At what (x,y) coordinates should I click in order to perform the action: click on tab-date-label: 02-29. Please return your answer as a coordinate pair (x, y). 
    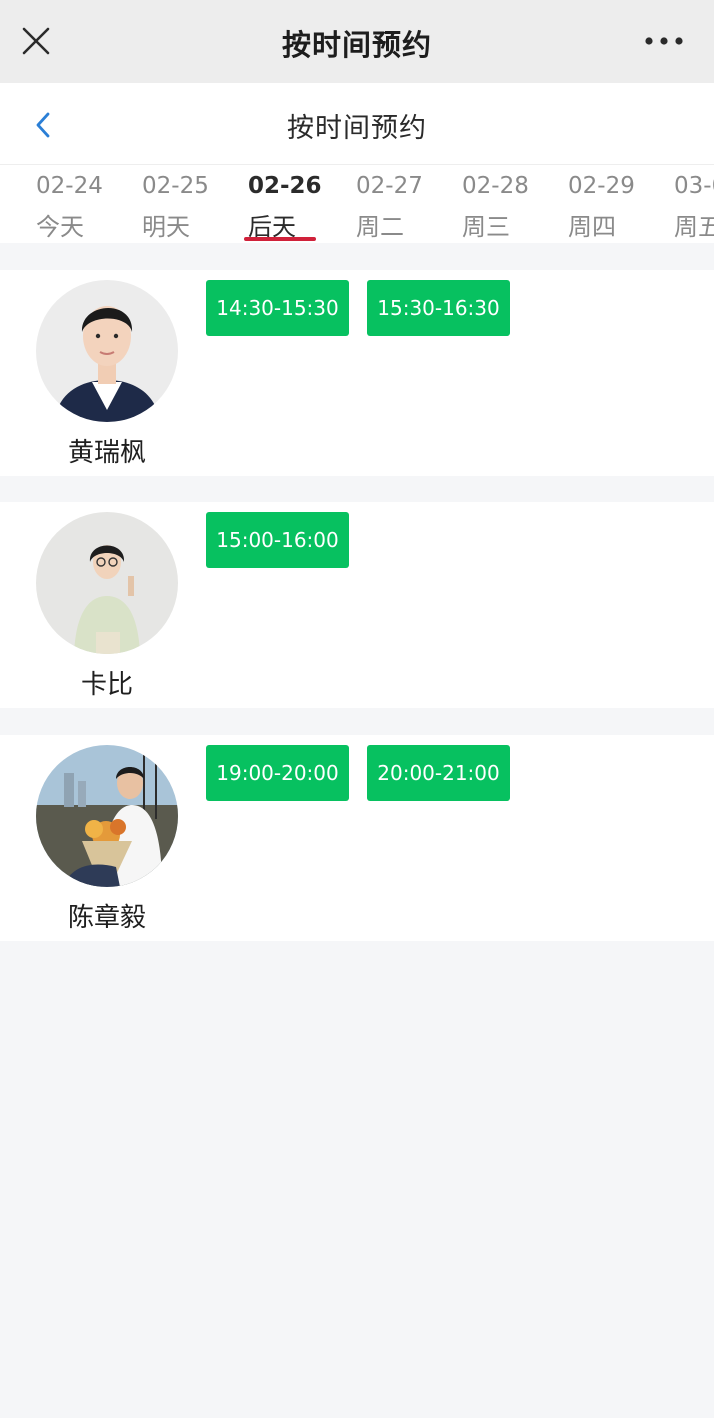
    Looking at the image, I should click on (601, 186).